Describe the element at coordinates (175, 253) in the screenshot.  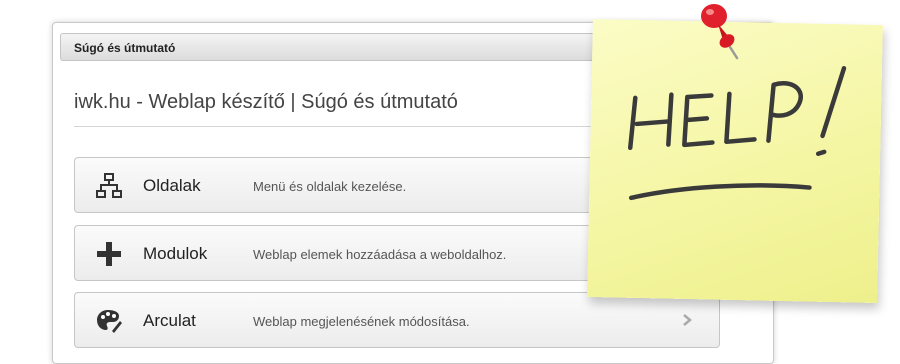
I see `menu-item-label: Modulok` at that location.